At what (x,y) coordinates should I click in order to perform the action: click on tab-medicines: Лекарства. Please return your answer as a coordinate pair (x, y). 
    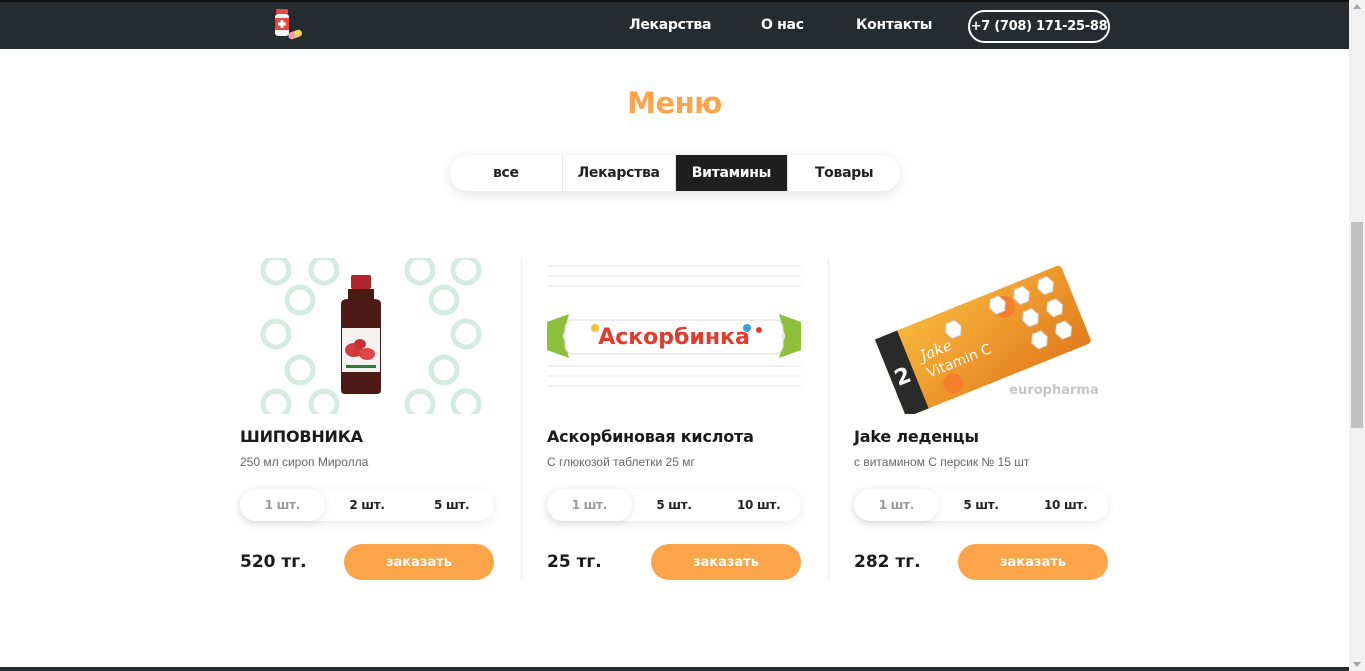
    Looking at the image, I should click on (619, 173).